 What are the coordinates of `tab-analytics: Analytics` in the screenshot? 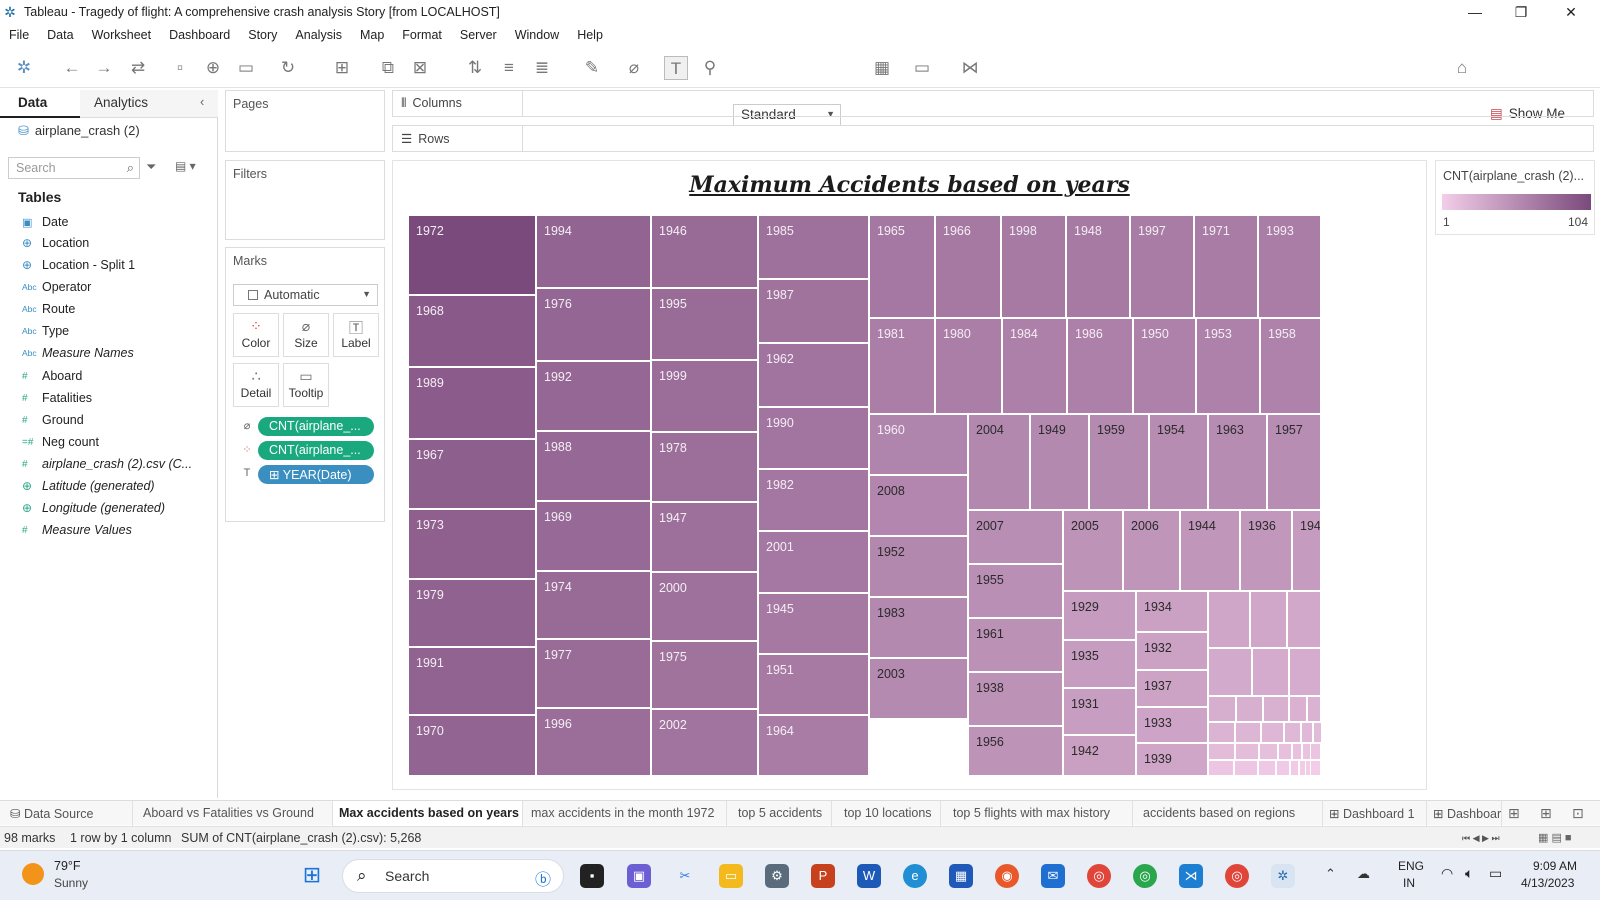 It's located at (149, 104).